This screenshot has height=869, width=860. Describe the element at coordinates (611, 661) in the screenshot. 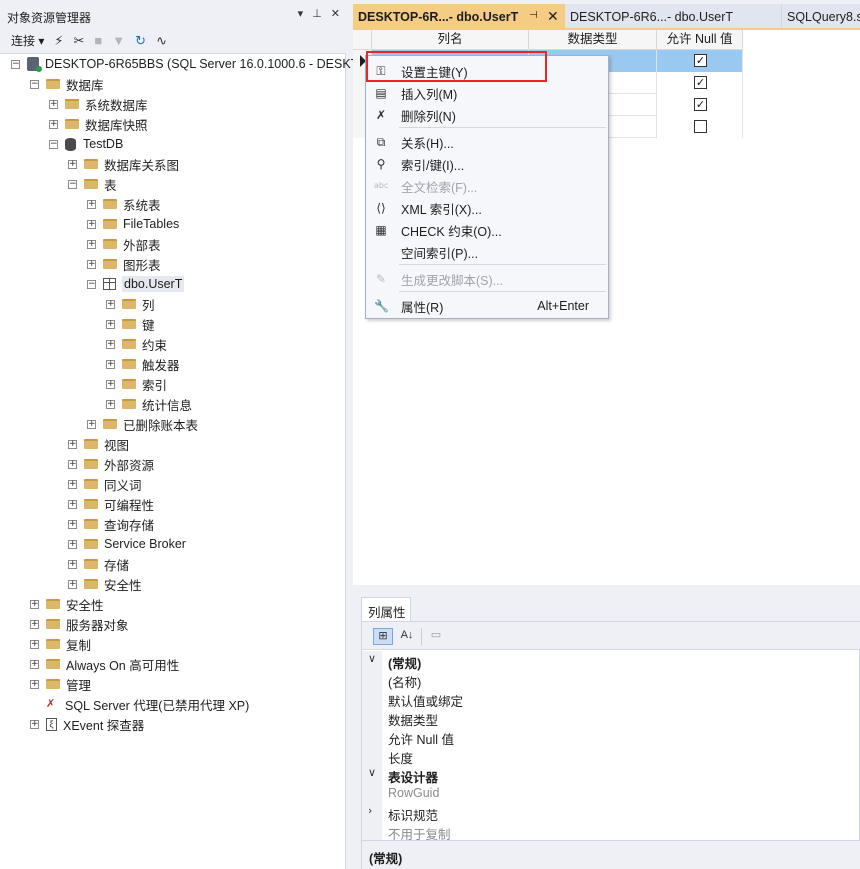

I see `property-category: ∨ (常规)` at that location.